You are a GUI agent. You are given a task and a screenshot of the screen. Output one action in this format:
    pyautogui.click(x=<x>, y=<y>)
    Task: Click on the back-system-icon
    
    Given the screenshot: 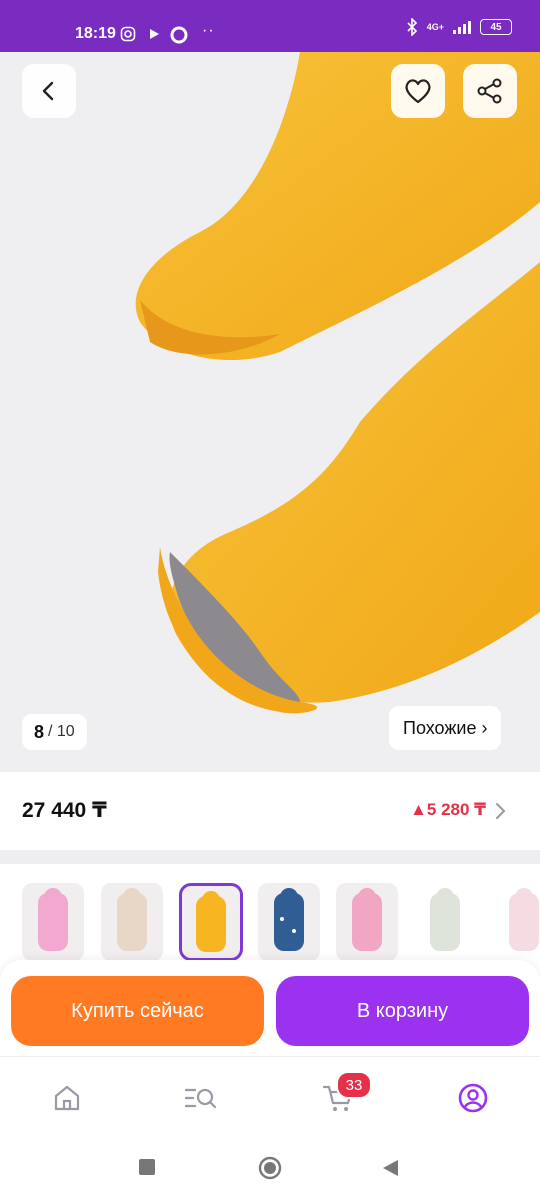 What is the action you would take?
    pyautogui.click(x=390, y=1168)
    